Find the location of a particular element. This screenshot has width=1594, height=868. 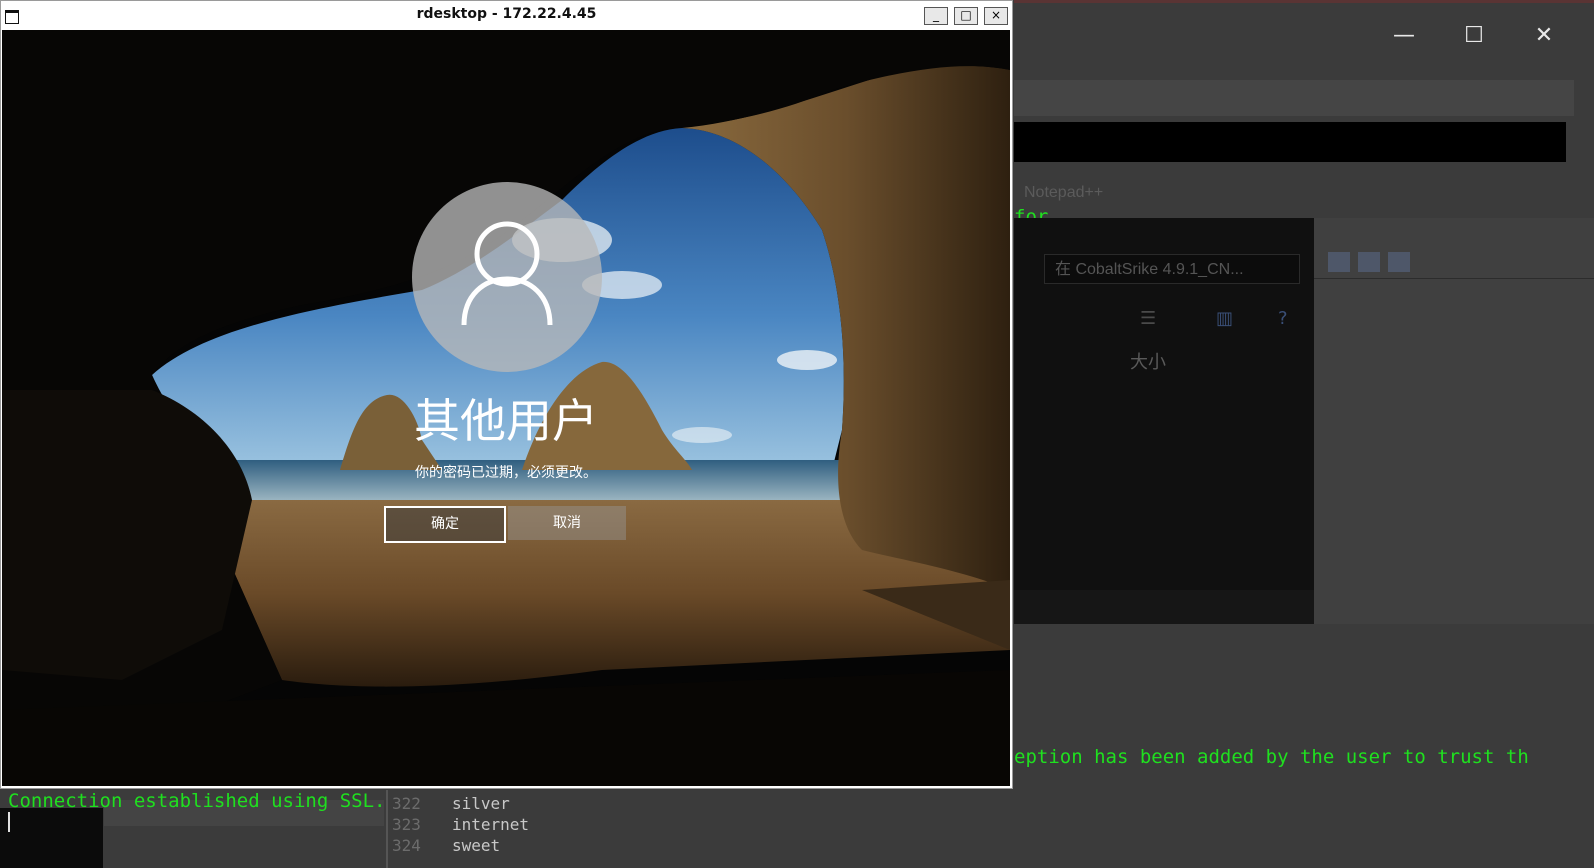

editor-line-text: silver is located at coordinates (481, 803).